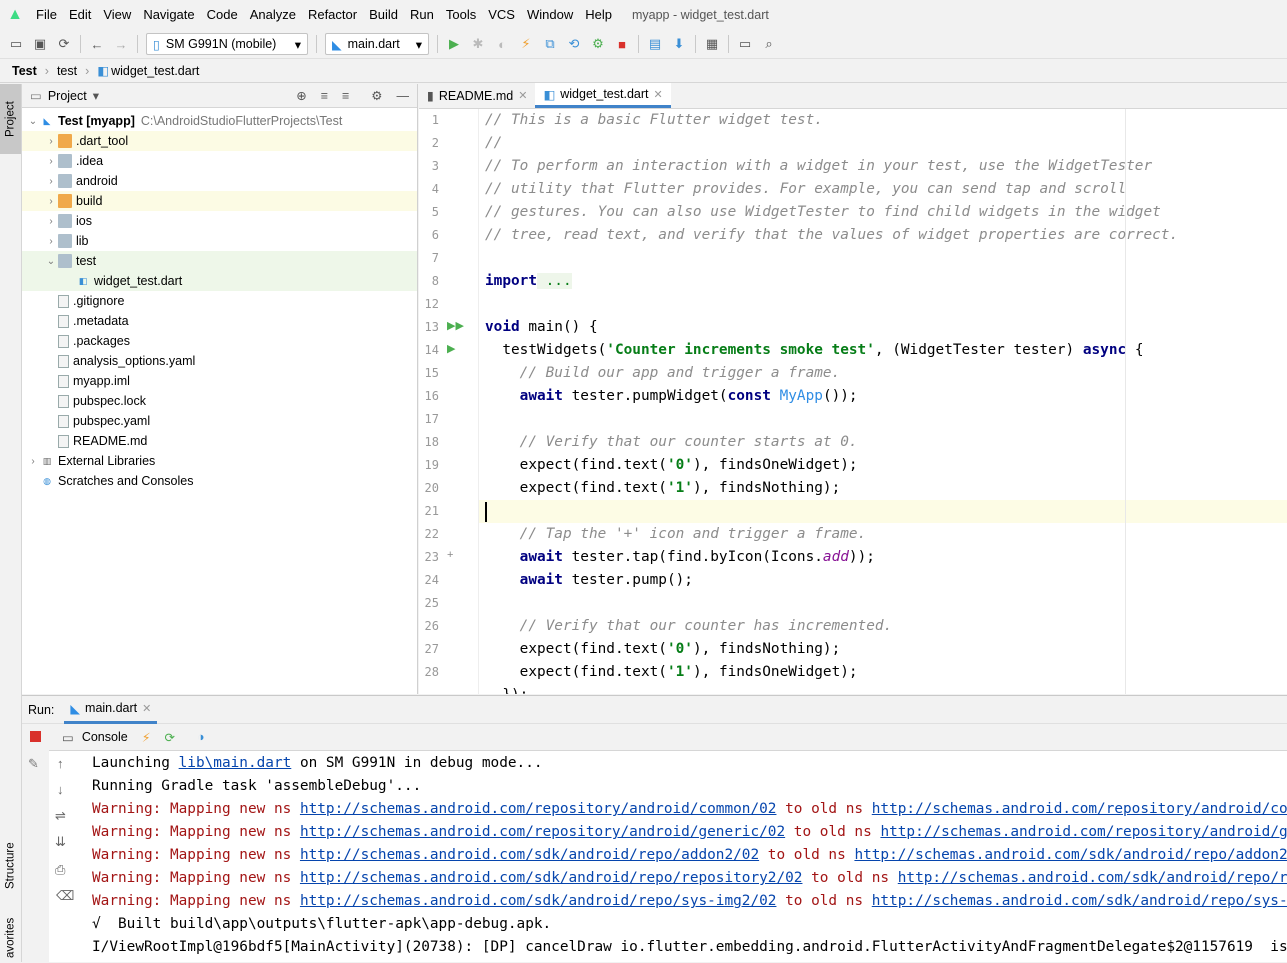 The image size is (1287, 963). I want to click on menu-window: Window, so click(550, 15).